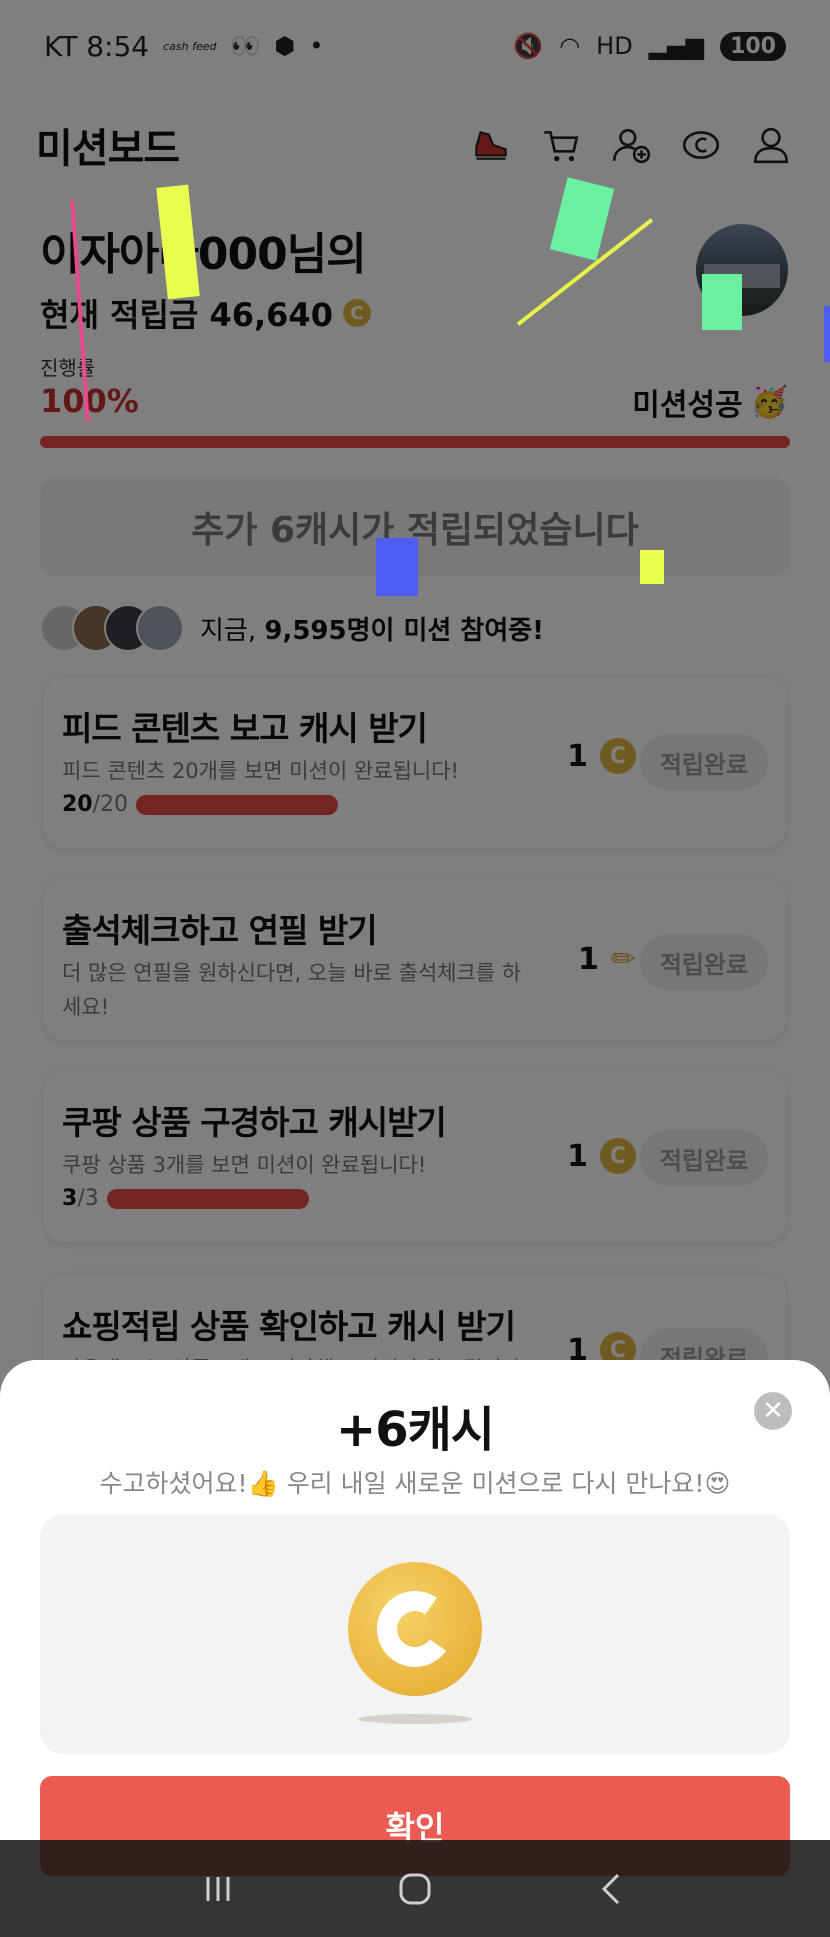 The width and height of the screenshot is (830, 1937). Describe the element at coordinates (415, 1719) in the screenshot. I see `coin-shadow` at that location.